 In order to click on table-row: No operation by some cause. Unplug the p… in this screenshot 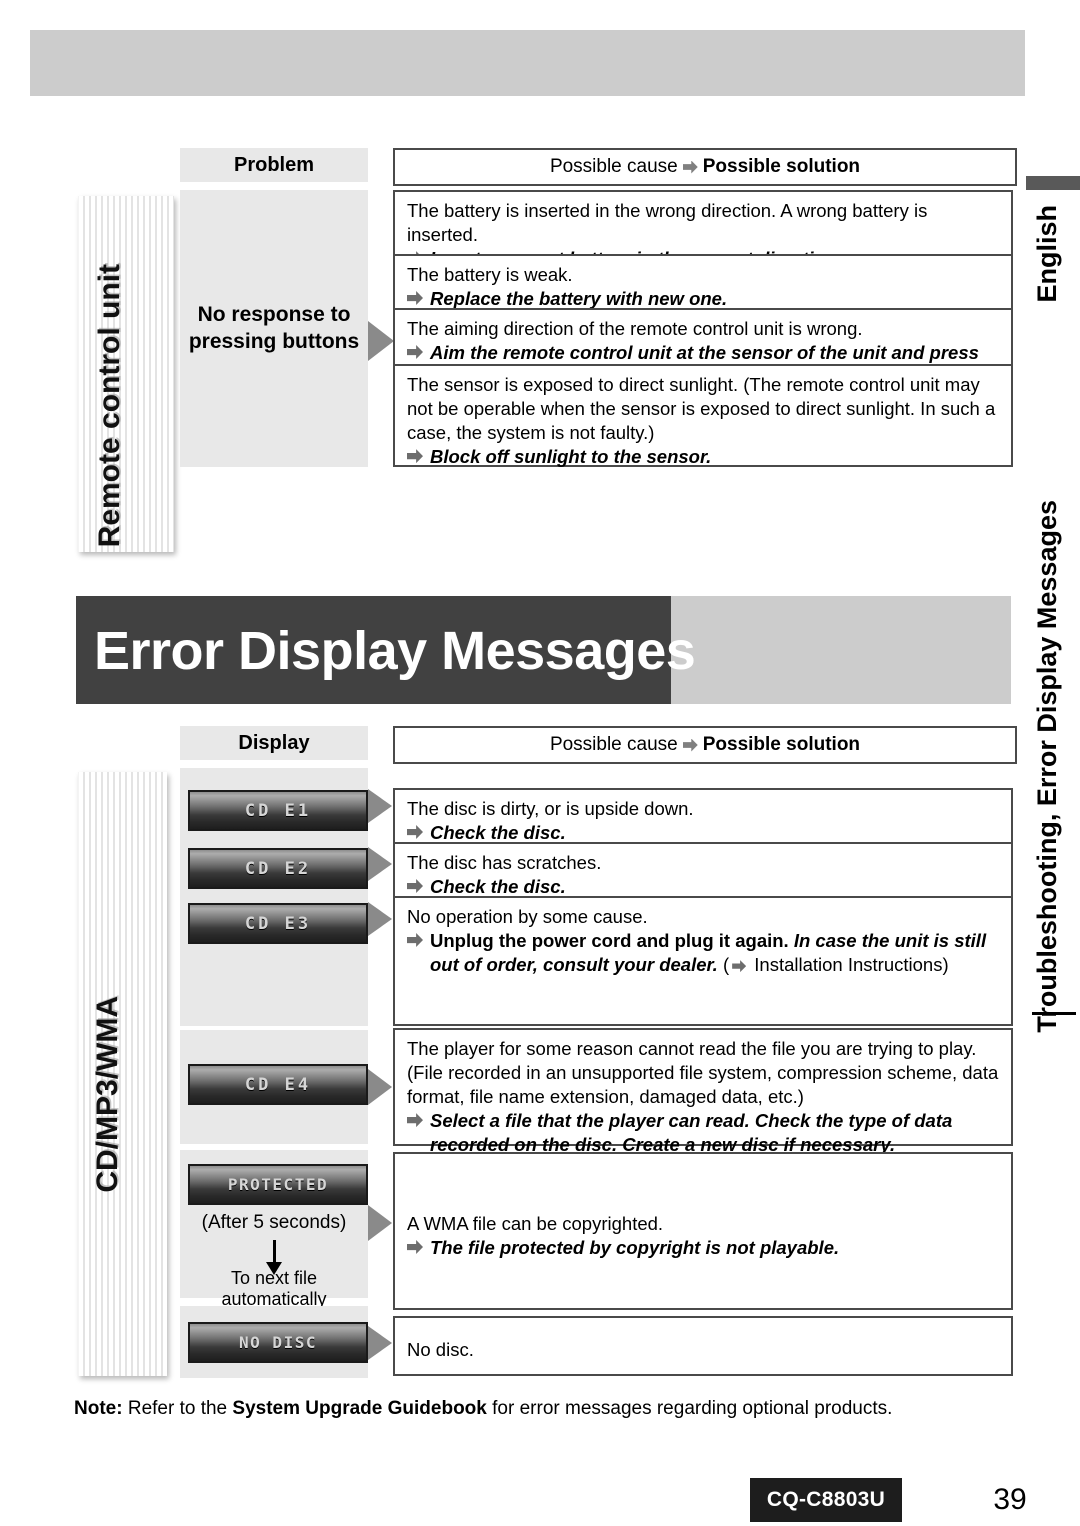, I will do `click(703, 961)`.